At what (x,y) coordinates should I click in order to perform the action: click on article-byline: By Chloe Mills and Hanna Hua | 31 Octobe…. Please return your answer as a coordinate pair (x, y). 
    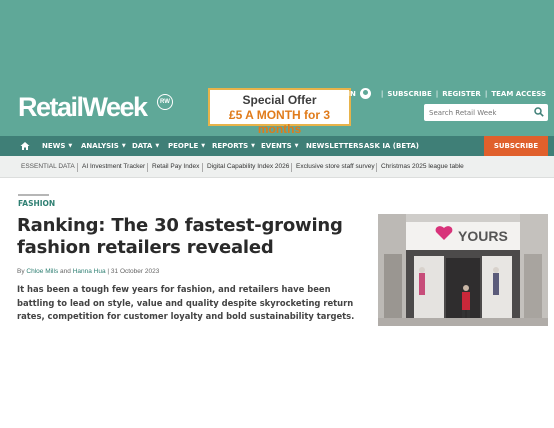
    Looking at the image, I should click on (88, 271).